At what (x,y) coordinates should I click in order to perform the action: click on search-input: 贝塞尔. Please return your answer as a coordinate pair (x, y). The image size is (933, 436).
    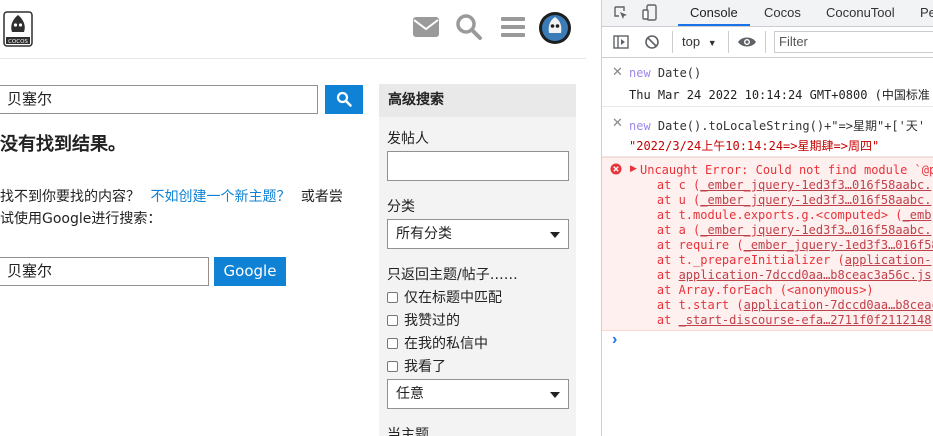
    Looking at the image, I should click on (159, 99).